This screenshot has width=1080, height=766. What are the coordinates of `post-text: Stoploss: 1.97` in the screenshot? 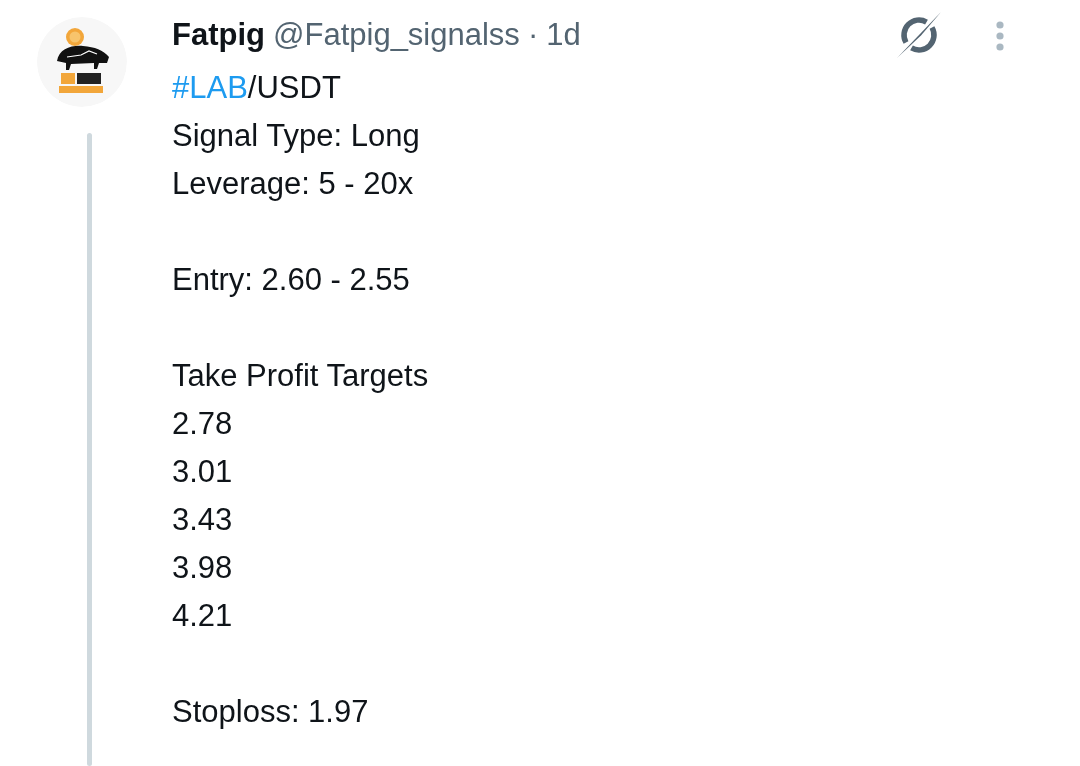 It's located at (270, 712).